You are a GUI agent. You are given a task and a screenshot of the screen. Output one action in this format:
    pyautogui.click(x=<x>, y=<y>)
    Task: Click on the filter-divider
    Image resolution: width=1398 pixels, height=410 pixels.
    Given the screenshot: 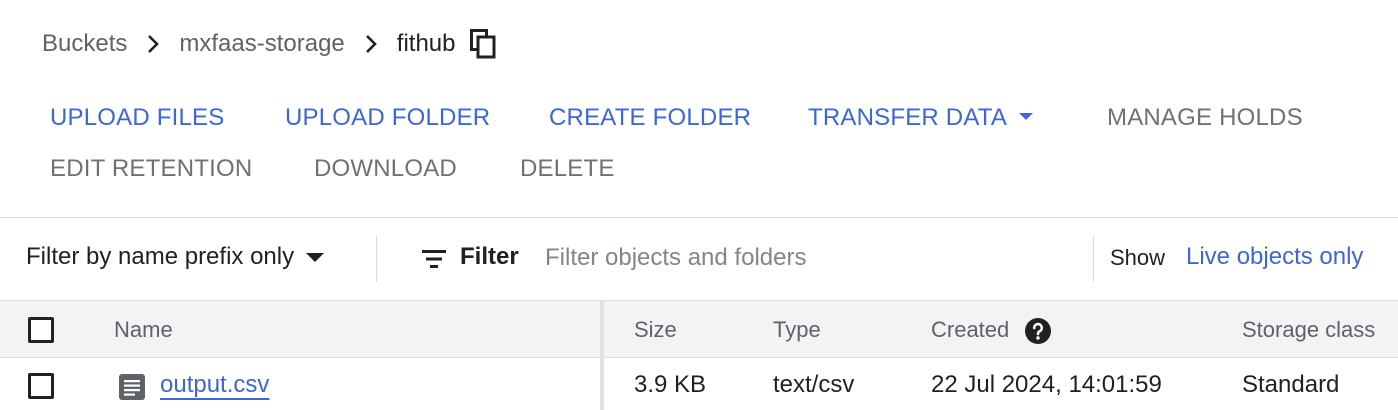 What is the action you would take?
    pyautogui.click(x=376, y=259)
    